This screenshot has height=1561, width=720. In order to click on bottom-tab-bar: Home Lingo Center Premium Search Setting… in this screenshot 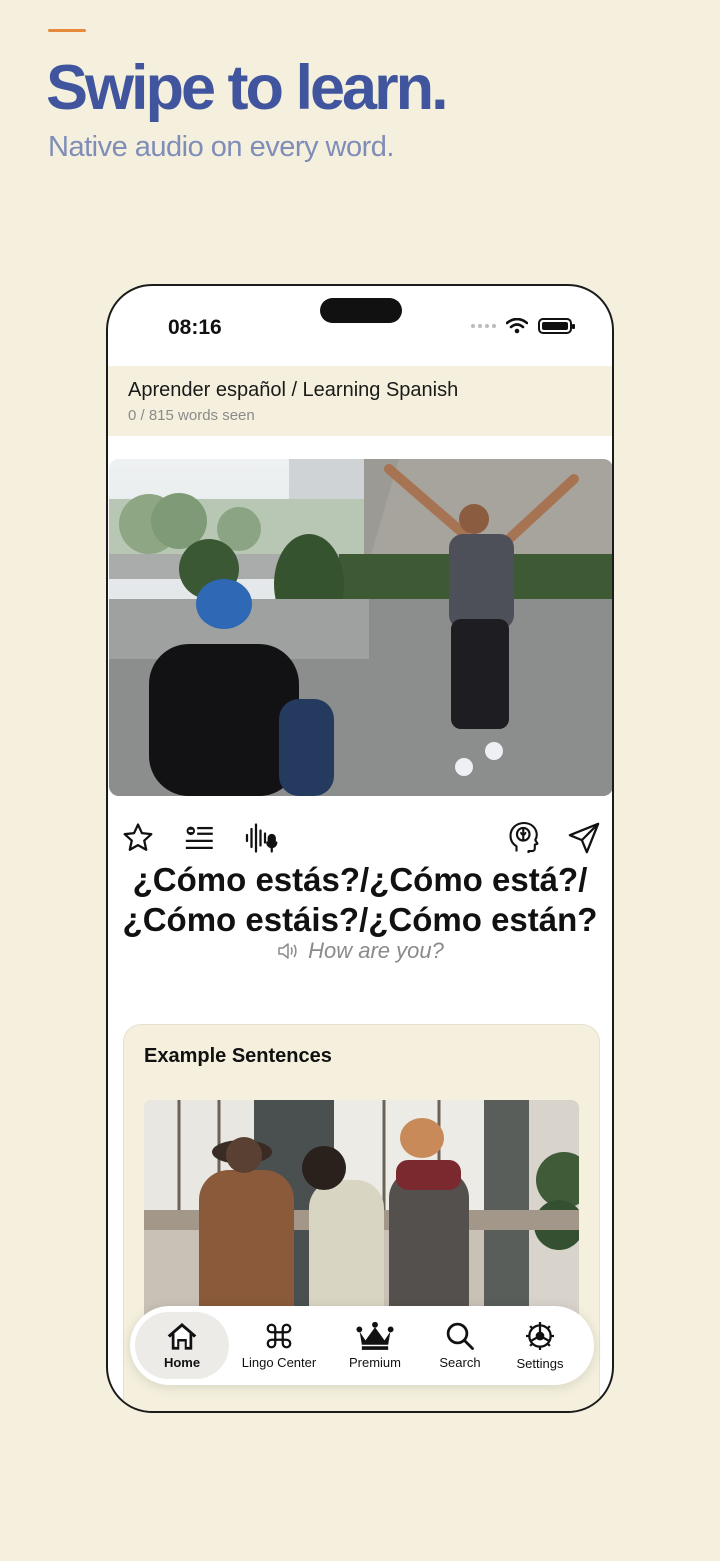, I will do `click(362, 1345)`.